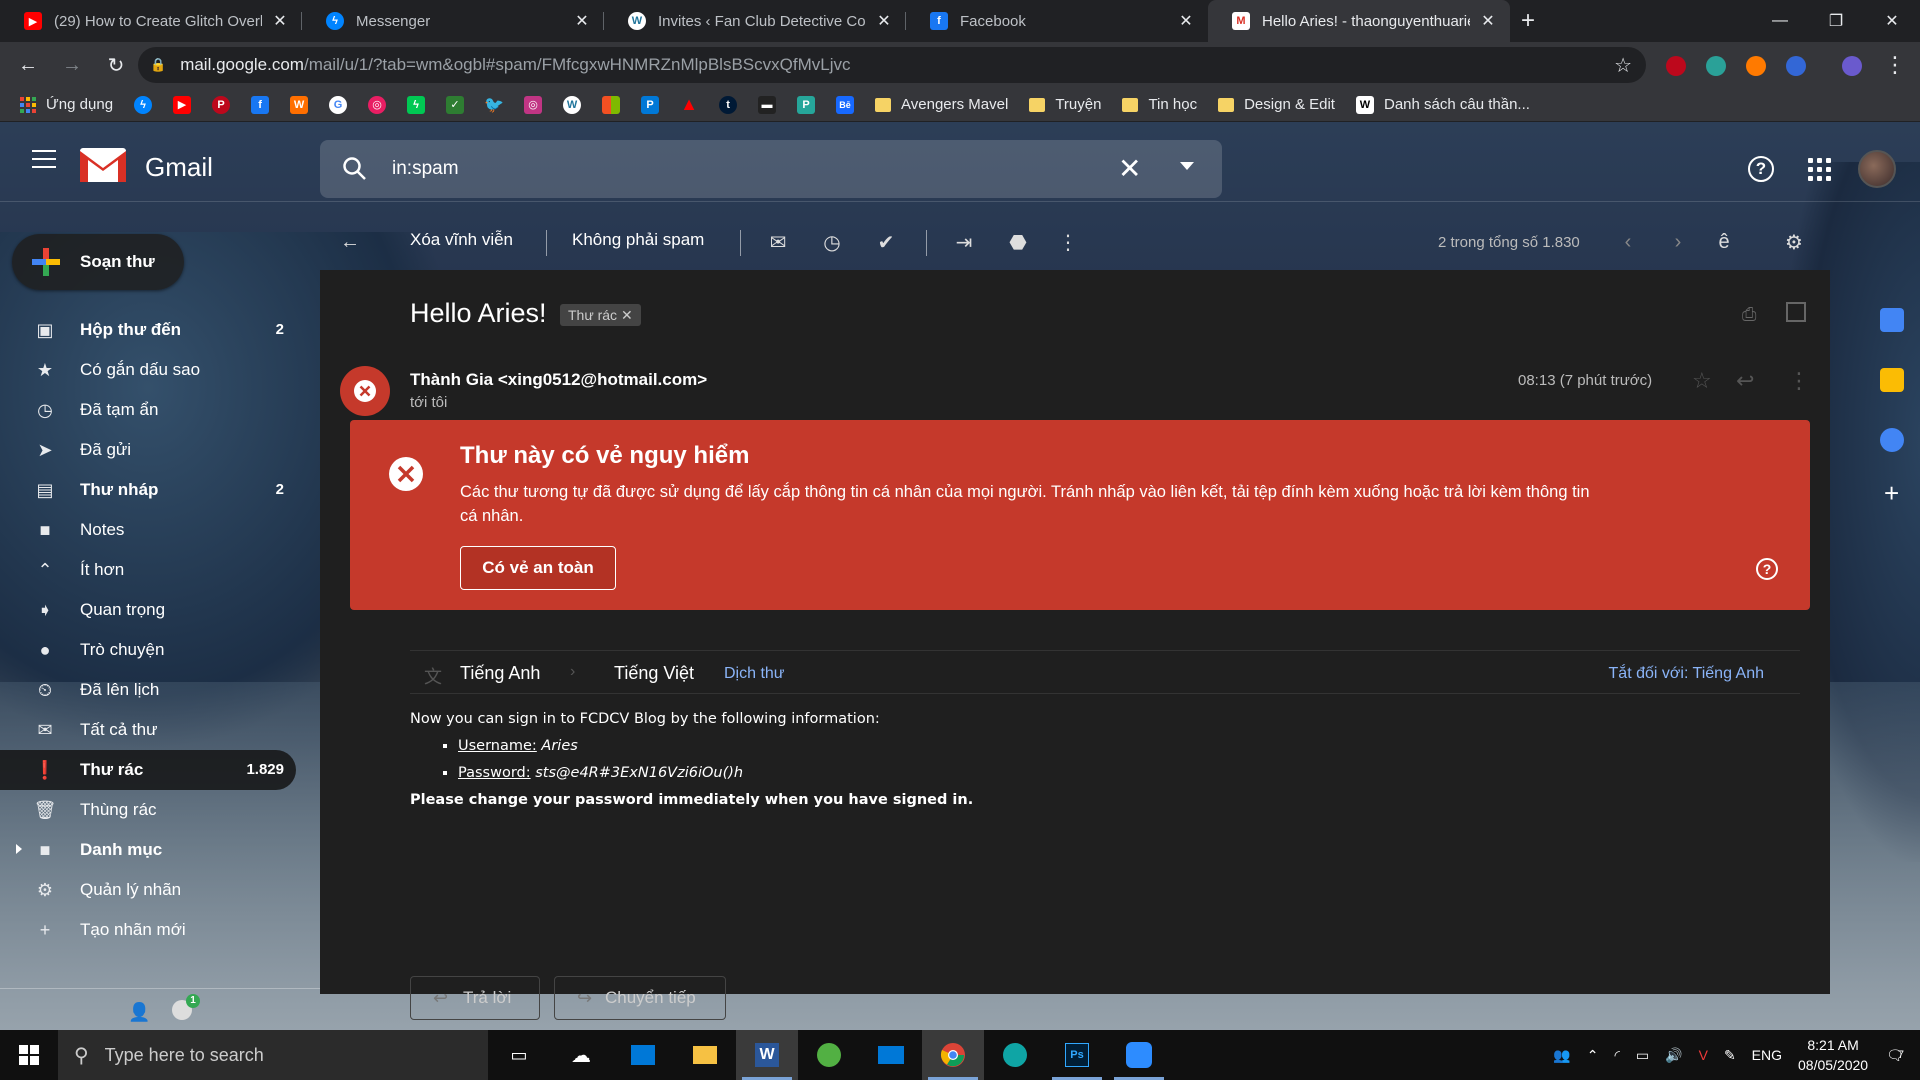  I want to click on bookmark-facebook: f, so click(260, 104).